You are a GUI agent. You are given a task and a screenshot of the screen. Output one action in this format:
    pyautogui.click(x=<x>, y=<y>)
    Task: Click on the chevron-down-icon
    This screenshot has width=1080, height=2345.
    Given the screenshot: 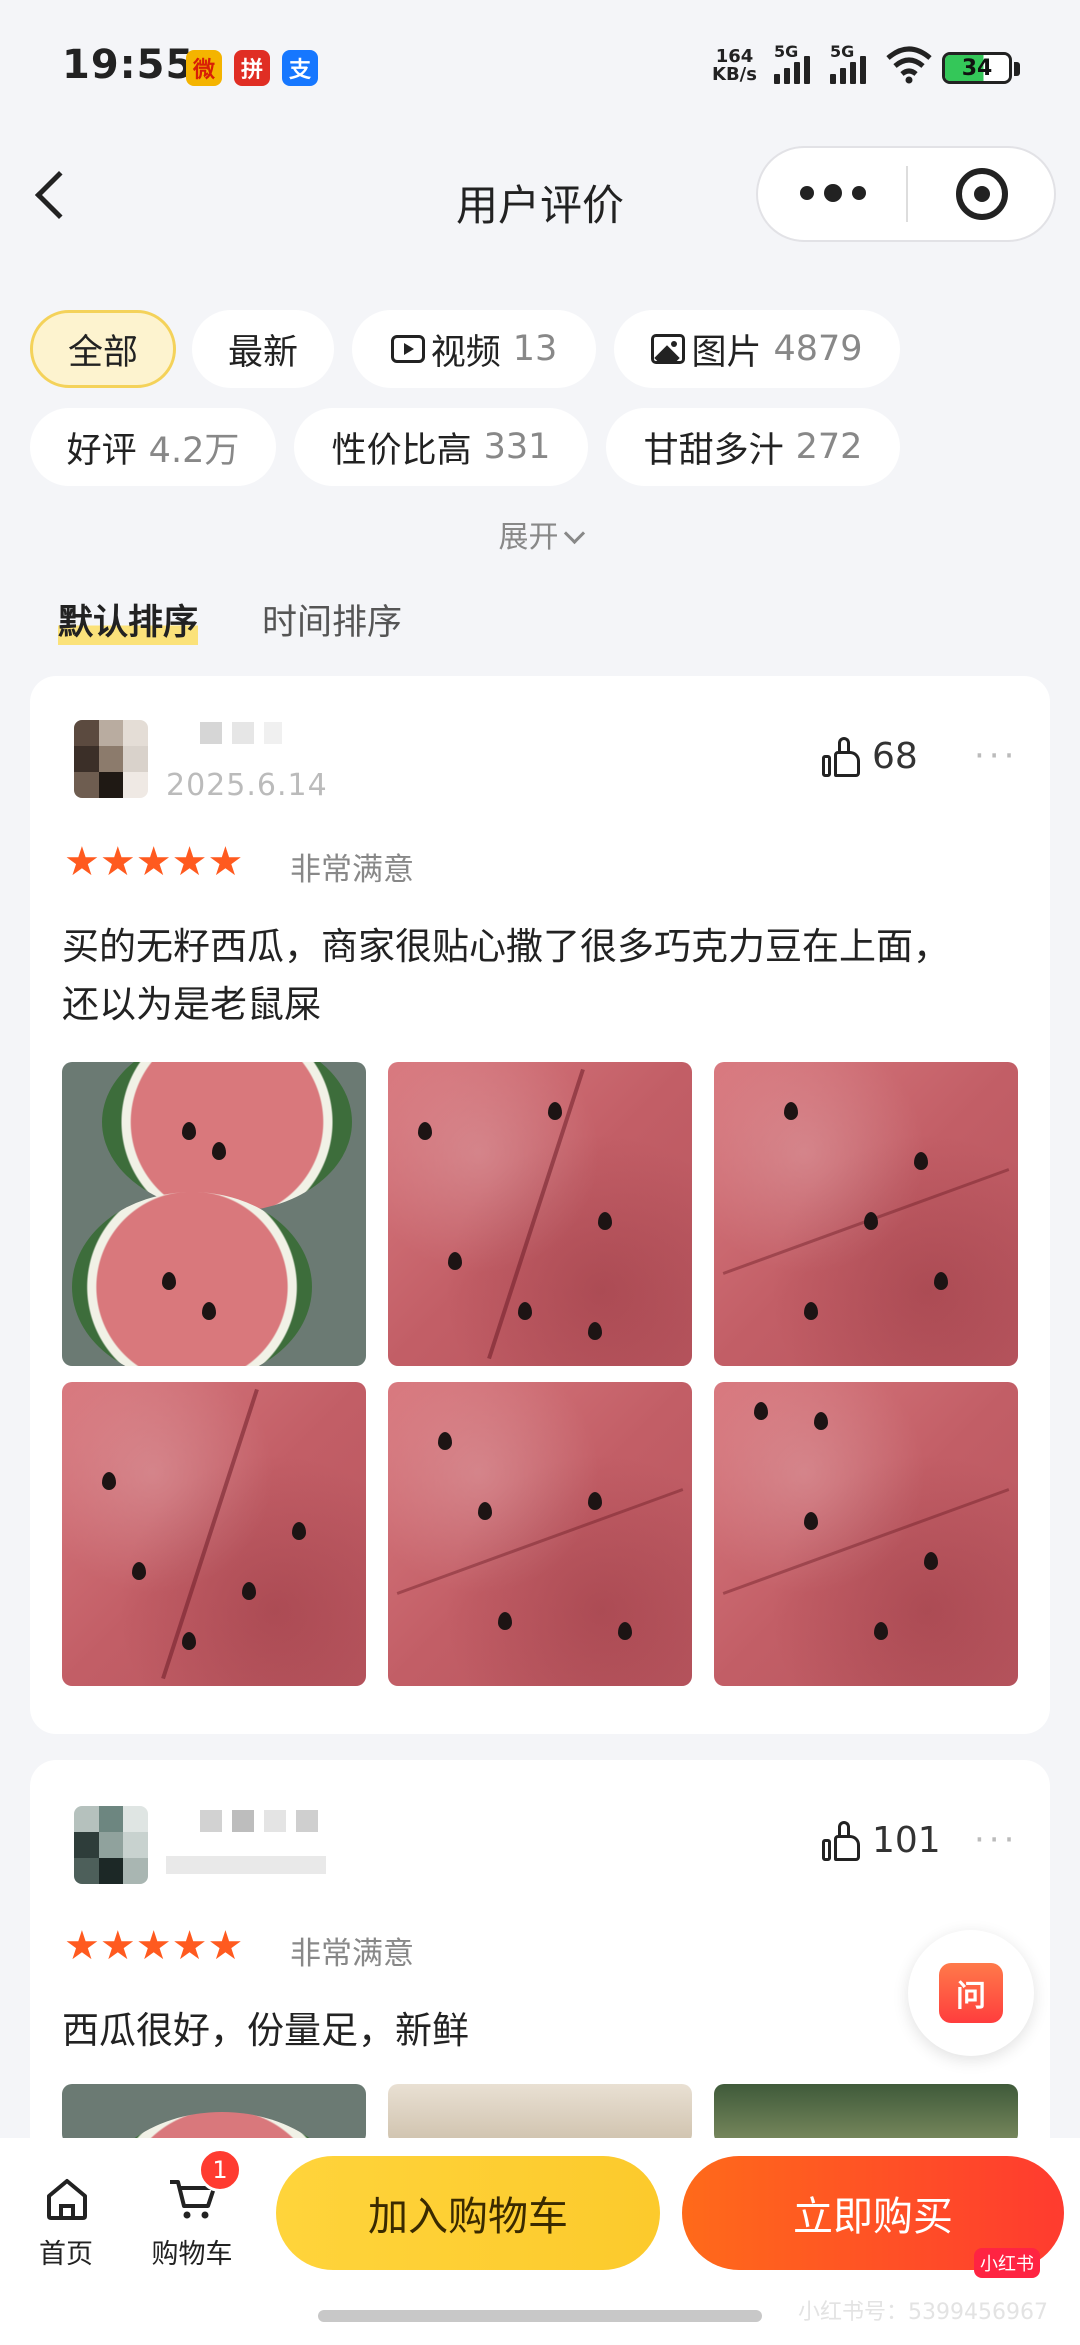 What is the action you would take?
    pyautogui.click(x=574, y=533)
    